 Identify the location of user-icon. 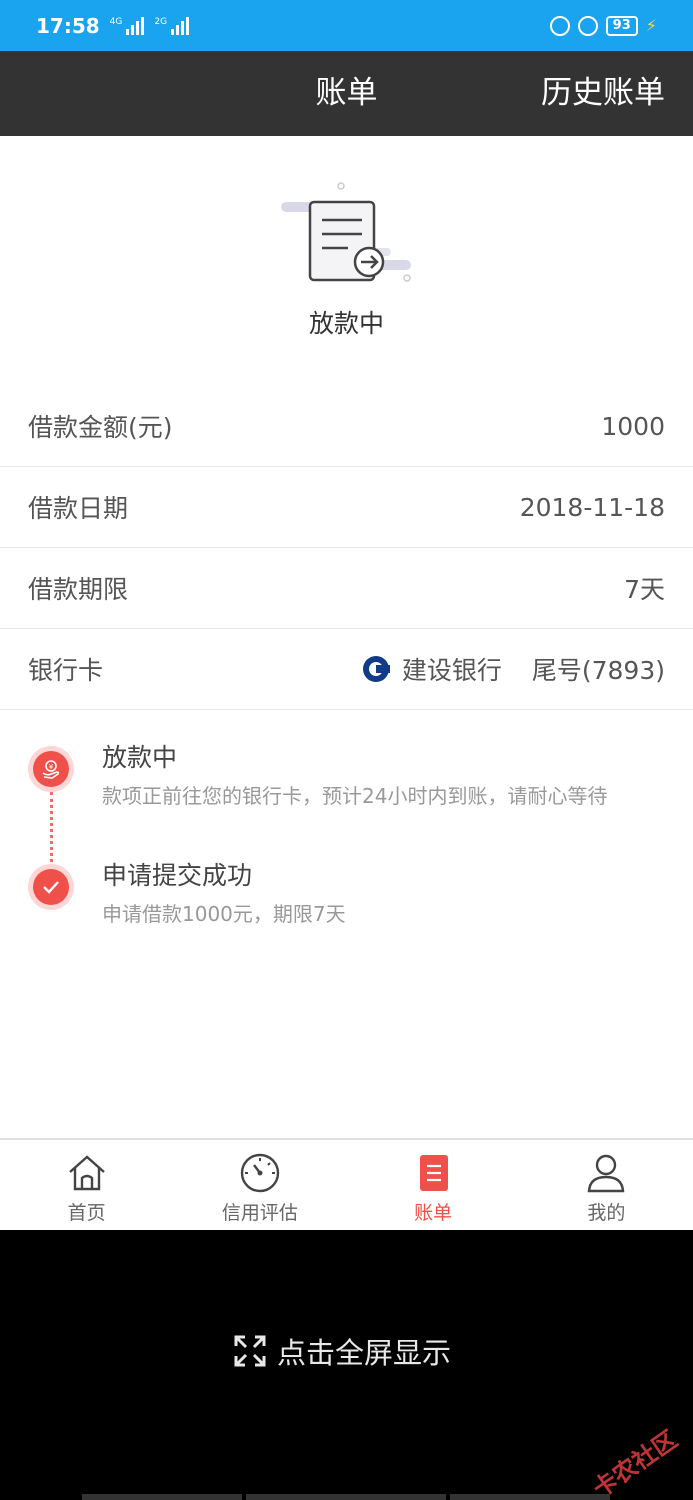
(606, 1173).